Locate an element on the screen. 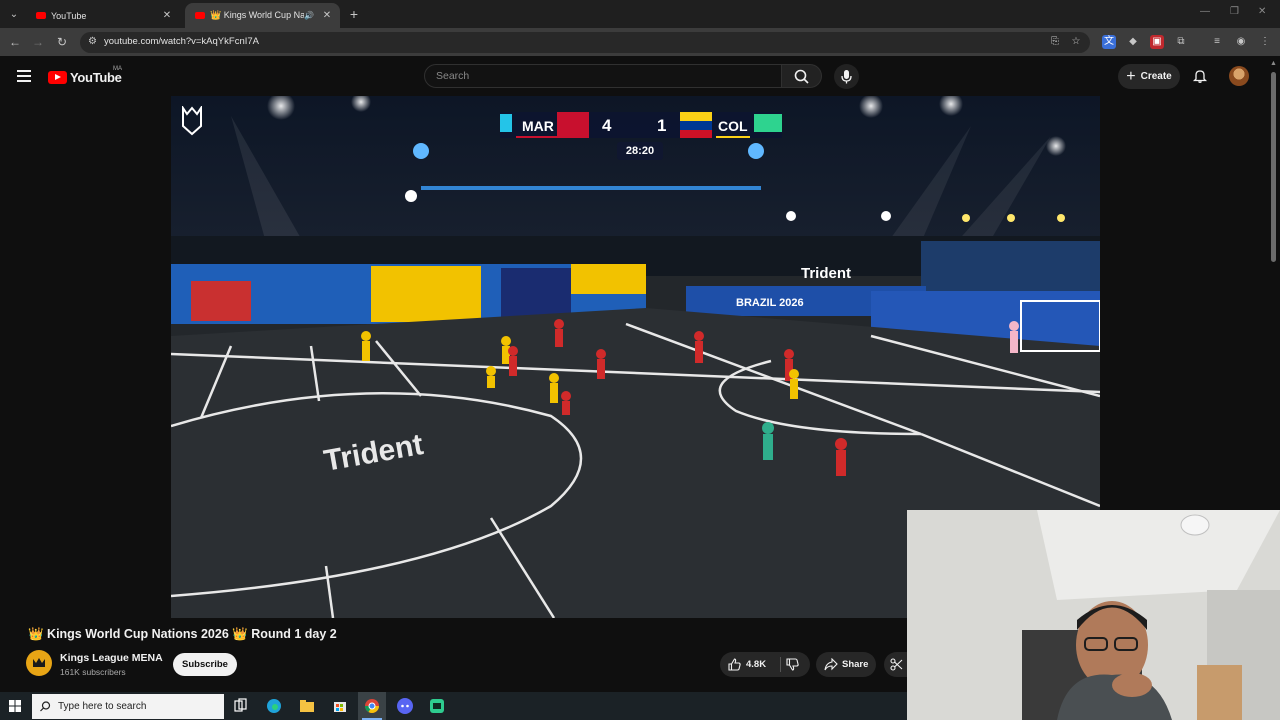 The width and height of the screenshot is (1280, 720). install-app-icon: ⎘ is located at coordinates (1055, 42).